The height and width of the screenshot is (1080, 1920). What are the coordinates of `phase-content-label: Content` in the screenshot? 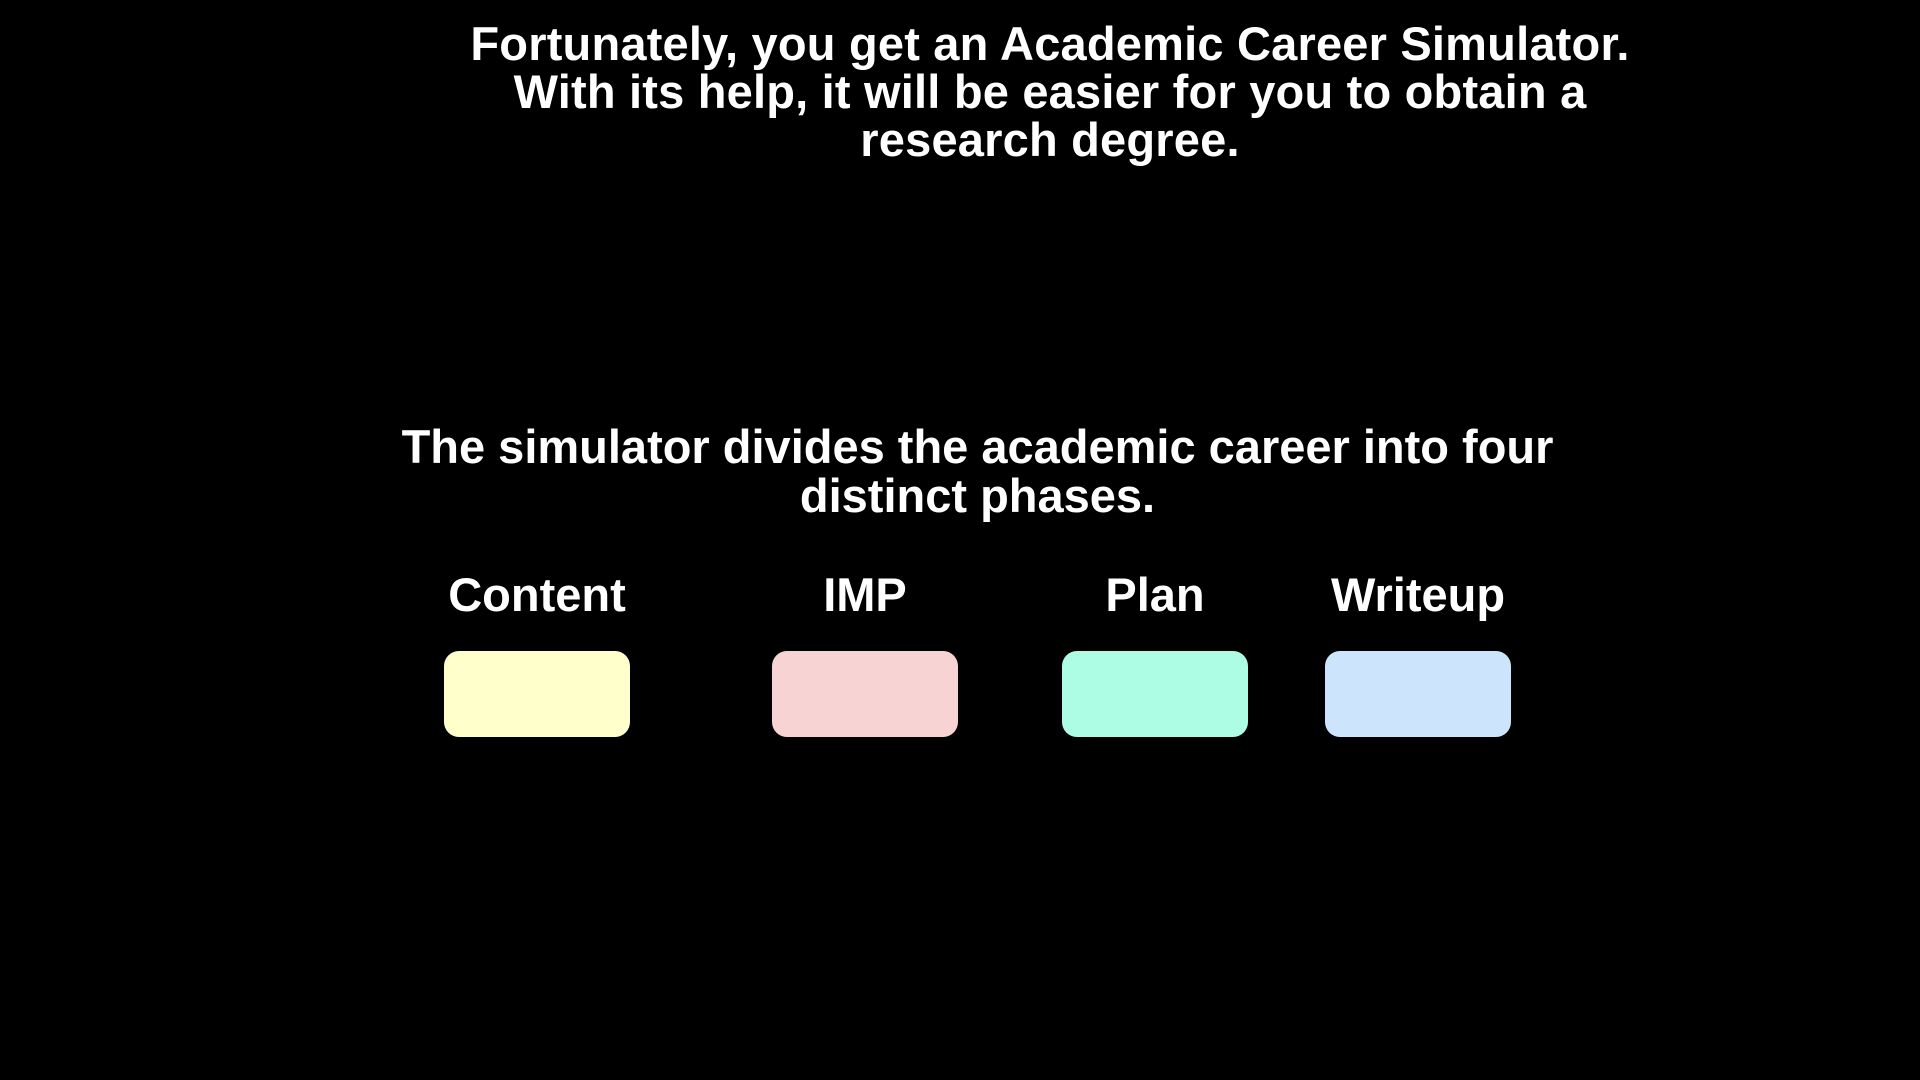 It's located at (537, 594).